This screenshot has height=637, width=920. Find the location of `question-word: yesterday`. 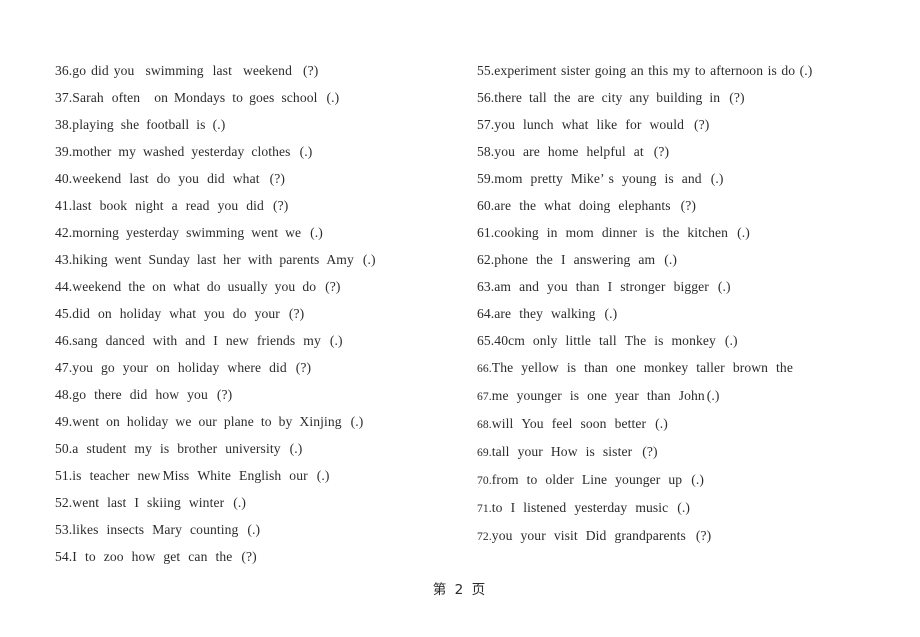

question-word: yesterday is located at coordinates (218, 151).